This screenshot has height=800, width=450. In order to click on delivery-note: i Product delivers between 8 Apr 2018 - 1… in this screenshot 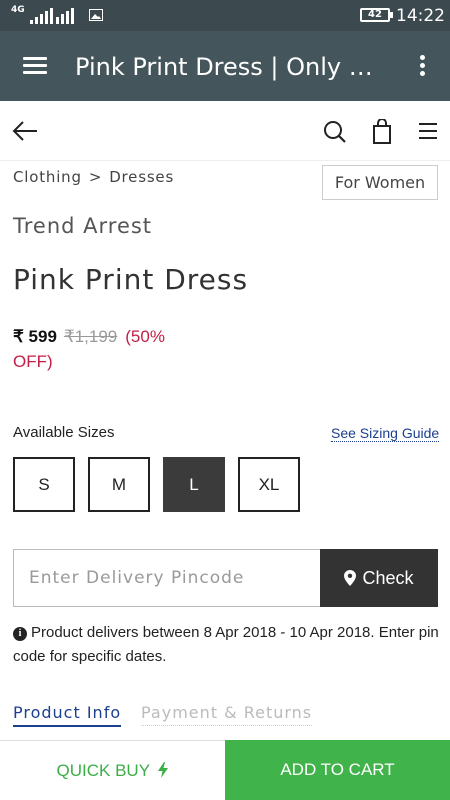, I will do `click(227, 645)`.